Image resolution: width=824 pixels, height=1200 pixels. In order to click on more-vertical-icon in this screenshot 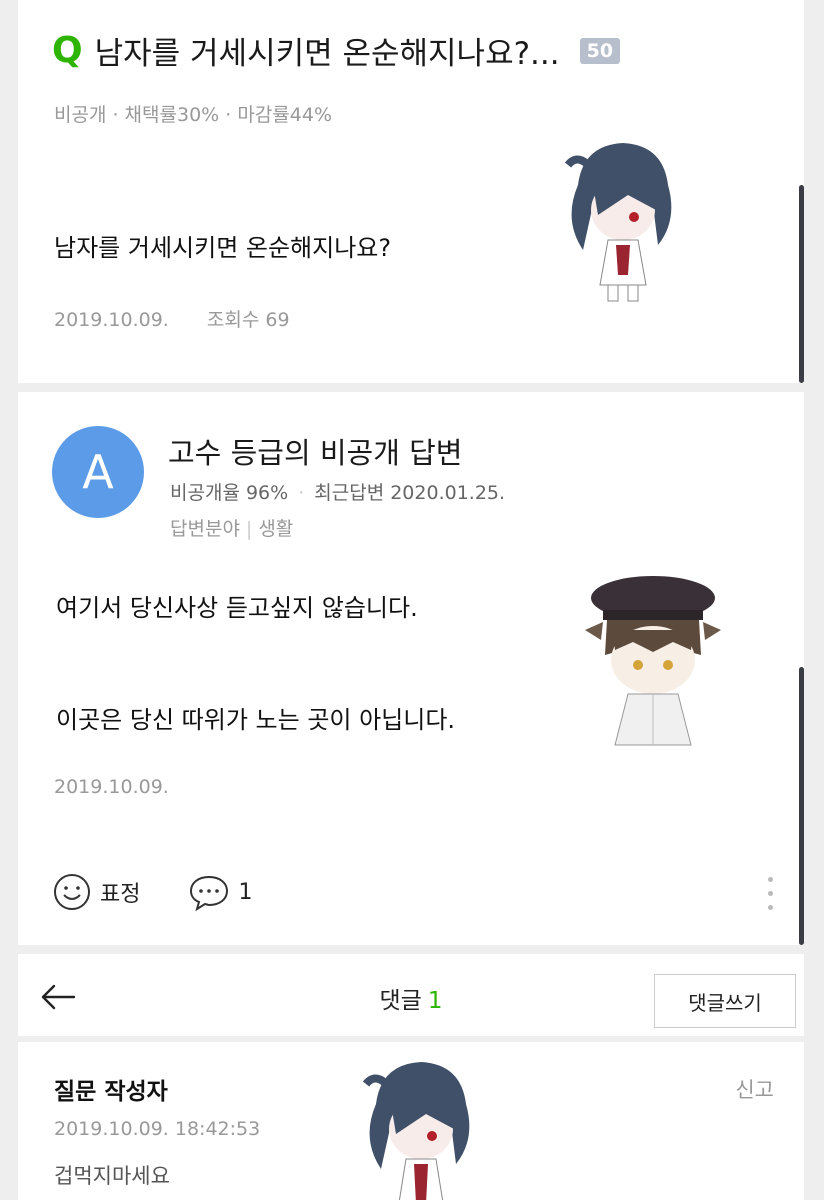, I will do `click(771, 898)`.